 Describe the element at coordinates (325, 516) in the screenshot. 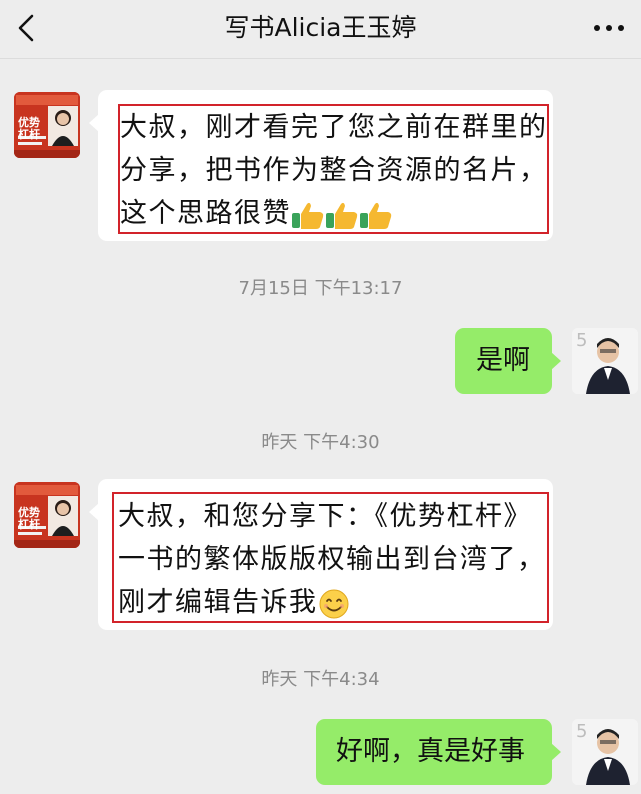

I see `message-line: 大叔，和您分享下：《优势杠杆》` at that location.